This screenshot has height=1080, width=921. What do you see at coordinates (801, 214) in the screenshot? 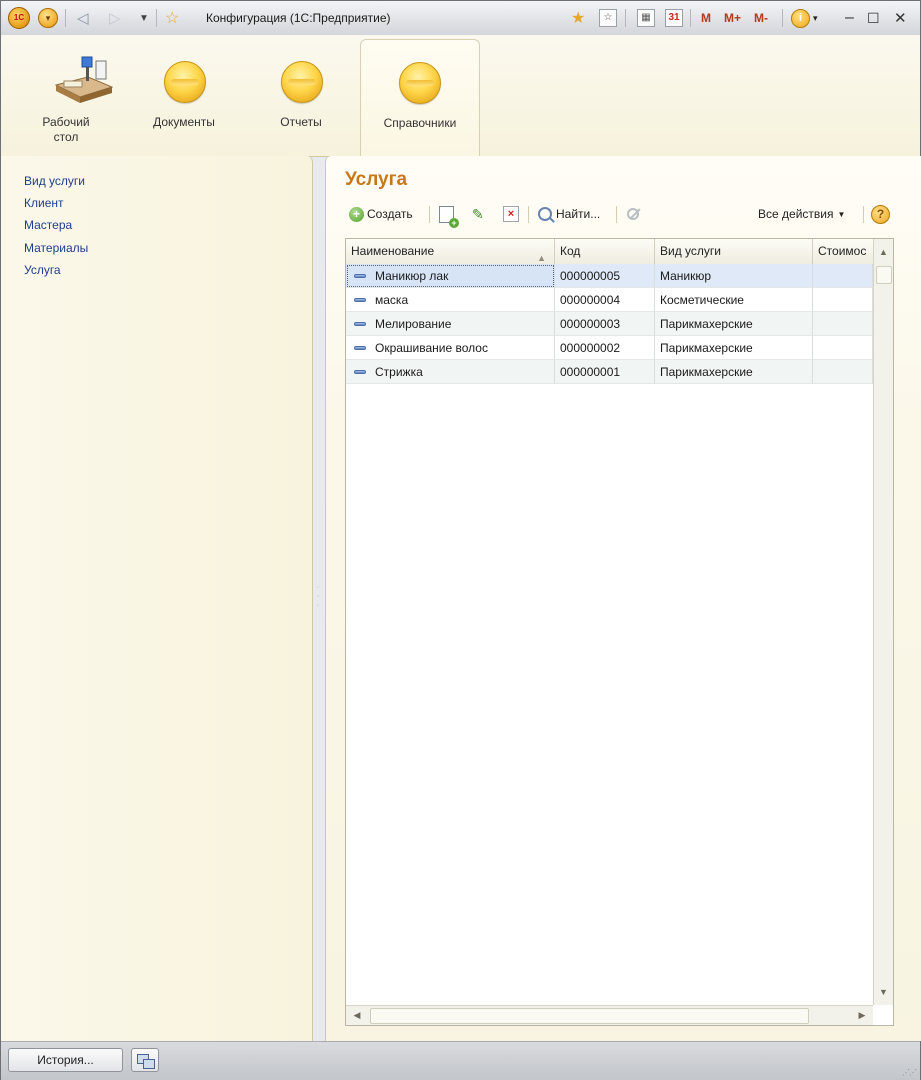
I see `all-actions-button: Все действия ▼` at bounding box center [801, 214].